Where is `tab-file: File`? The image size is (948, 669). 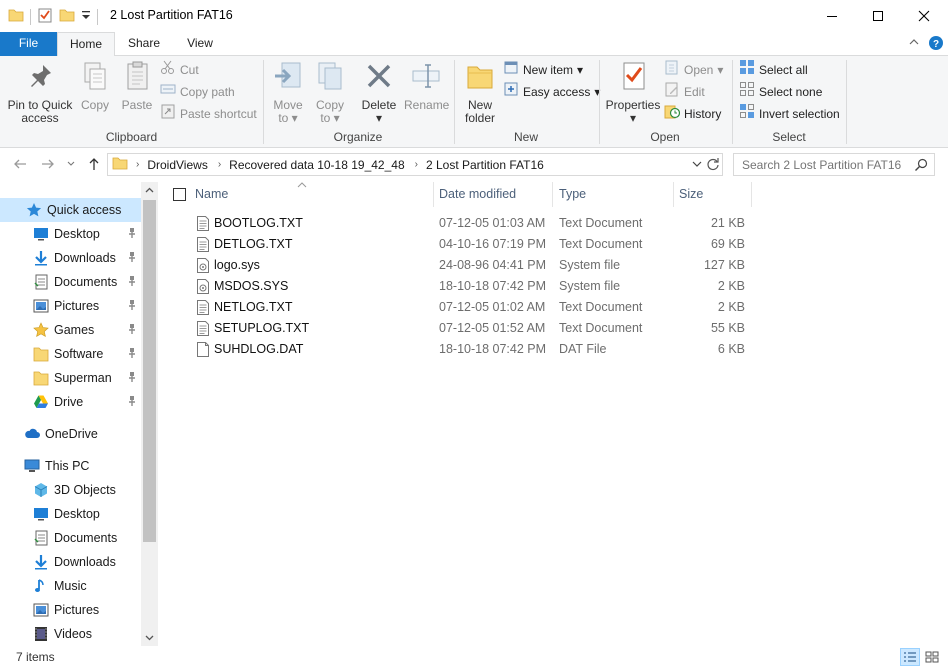
tab-file: File is located at coordinates (28, 44).